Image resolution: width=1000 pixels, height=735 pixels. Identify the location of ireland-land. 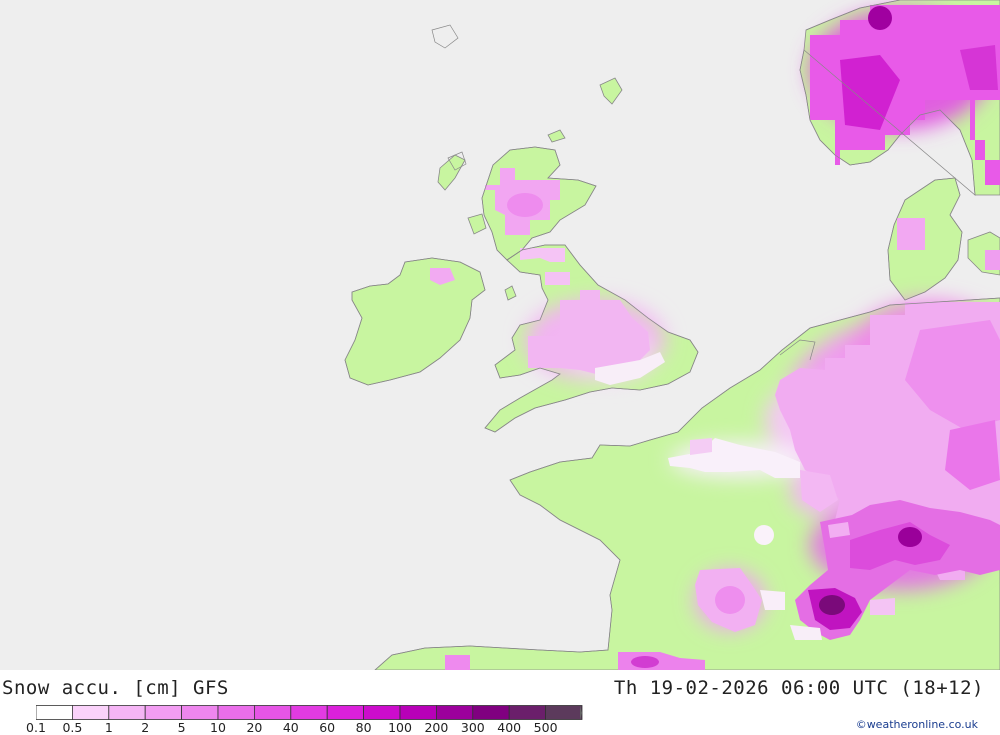
(415, 321).